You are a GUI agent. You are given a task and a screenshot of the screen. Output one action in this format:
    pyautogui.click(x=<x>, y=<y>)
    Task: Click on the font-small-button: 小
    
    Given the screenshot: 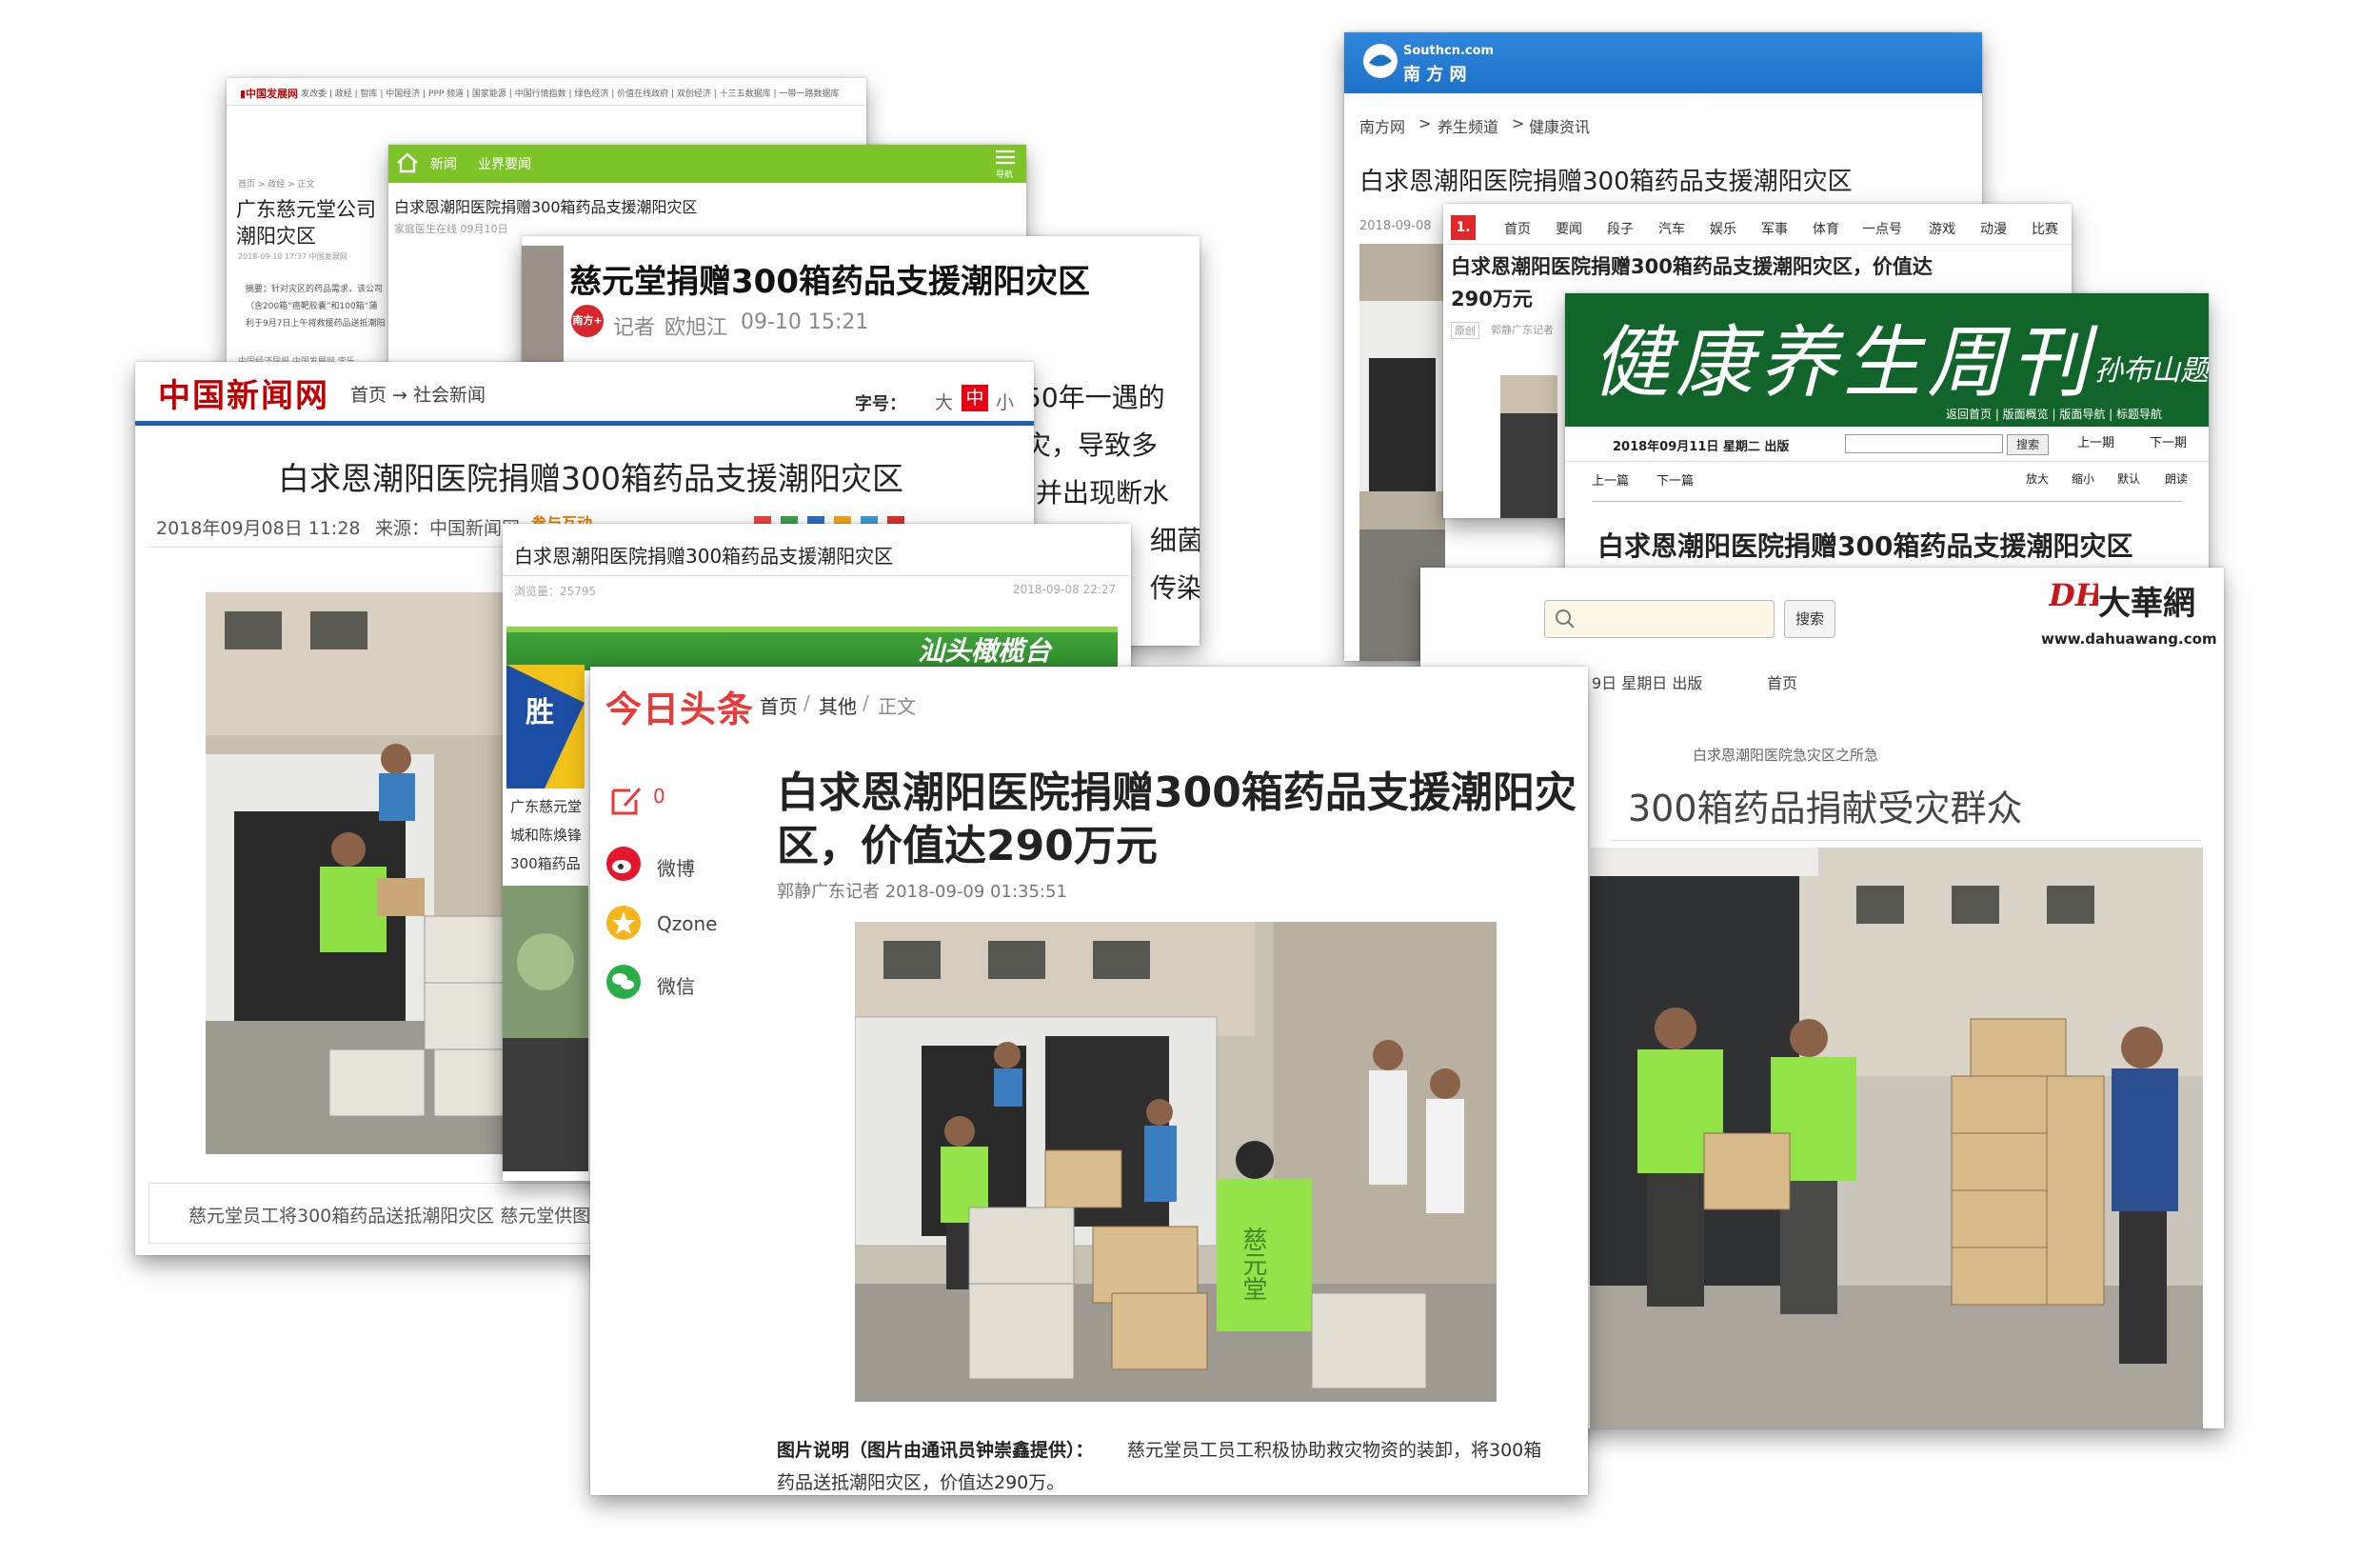 What is the action you would take?
    pyautogui.click(x=1005, y=401)
    